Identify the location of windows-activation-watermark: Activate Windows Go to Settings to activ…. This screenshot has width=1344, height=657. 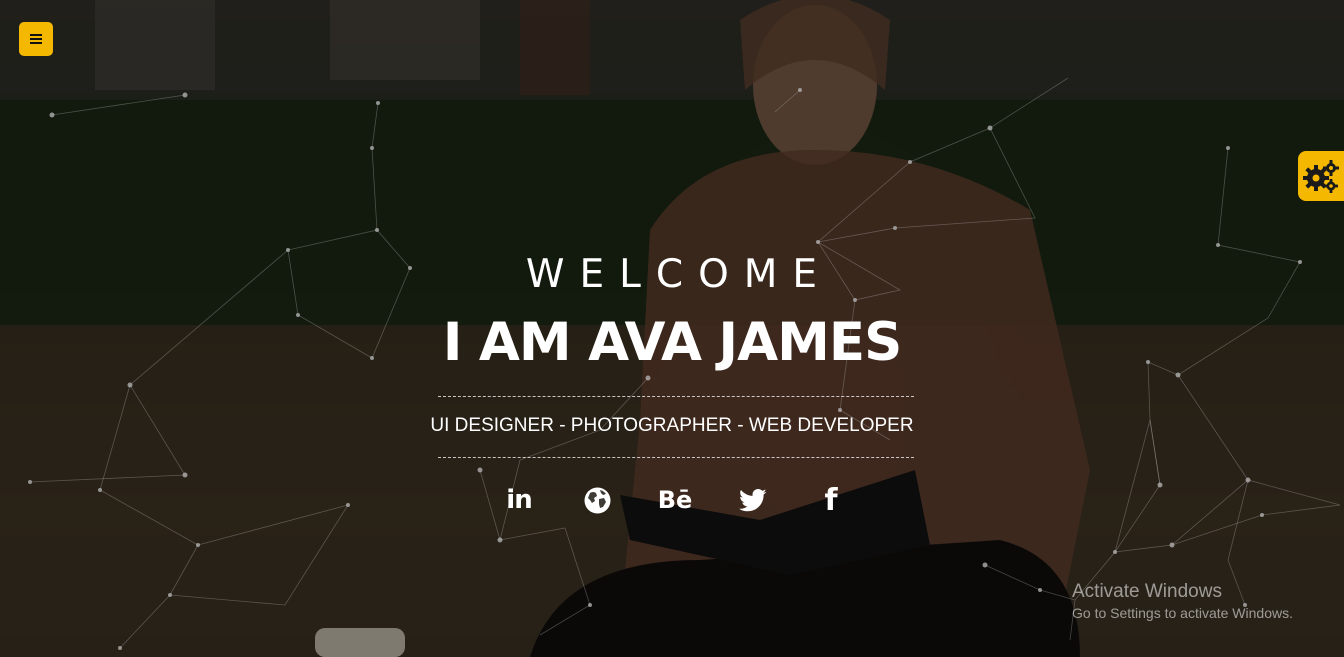
(1182, 601).